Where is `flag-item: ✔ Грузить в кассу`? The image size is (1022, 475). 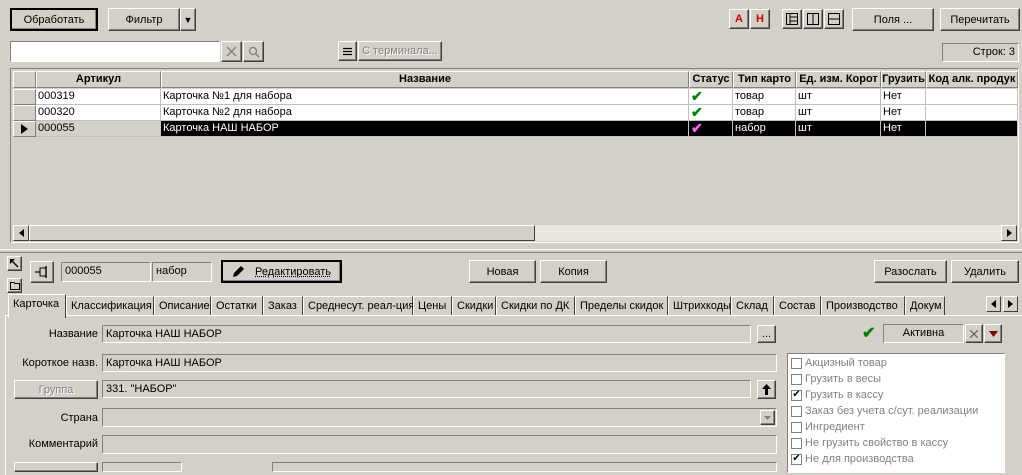 flag-item: ✔ Грузить в кассу is located at coordinates (837, 395).